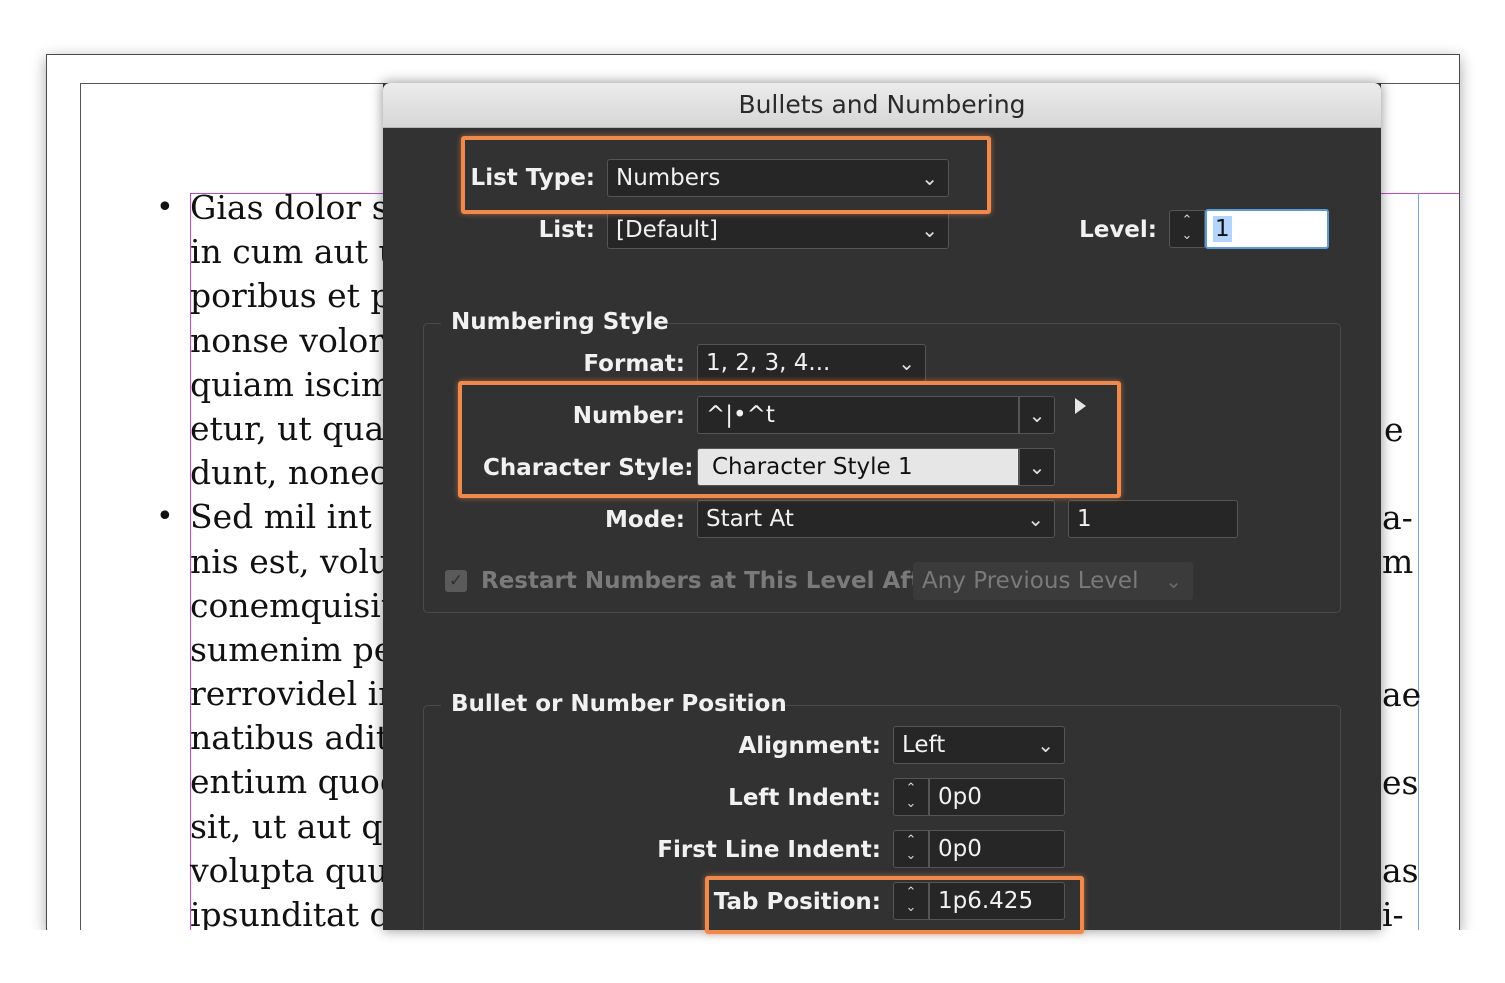 The width and height of the screenshot is (1505, 983). What do you see at coordinates (1030, 581) in the screenshot?
I see `restart-level-value: Any Previous Level` at bounding box center [1030, 581].